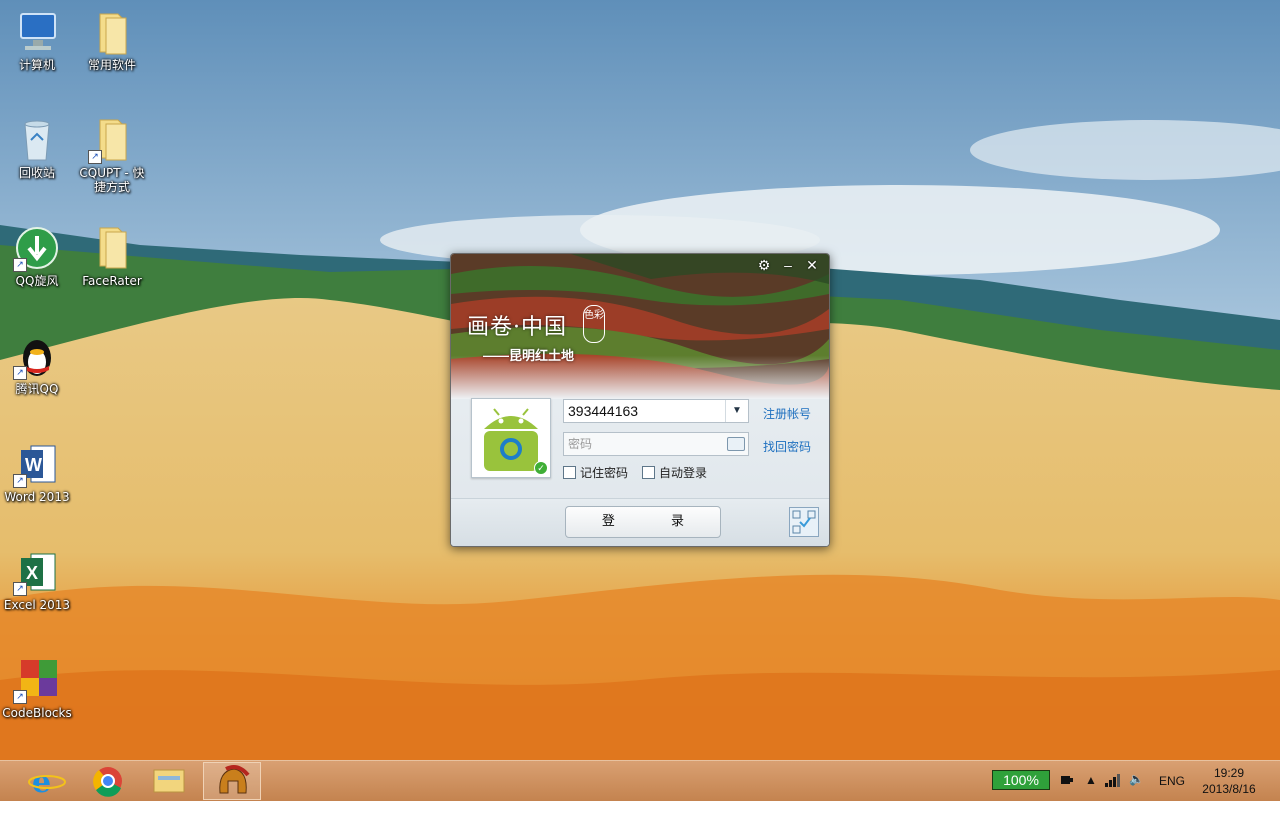  What do you see at coordinates (37, 497) in the screenshot?
I see `desktop-icon-label: Word 2013` at bounding box center [37, 497].